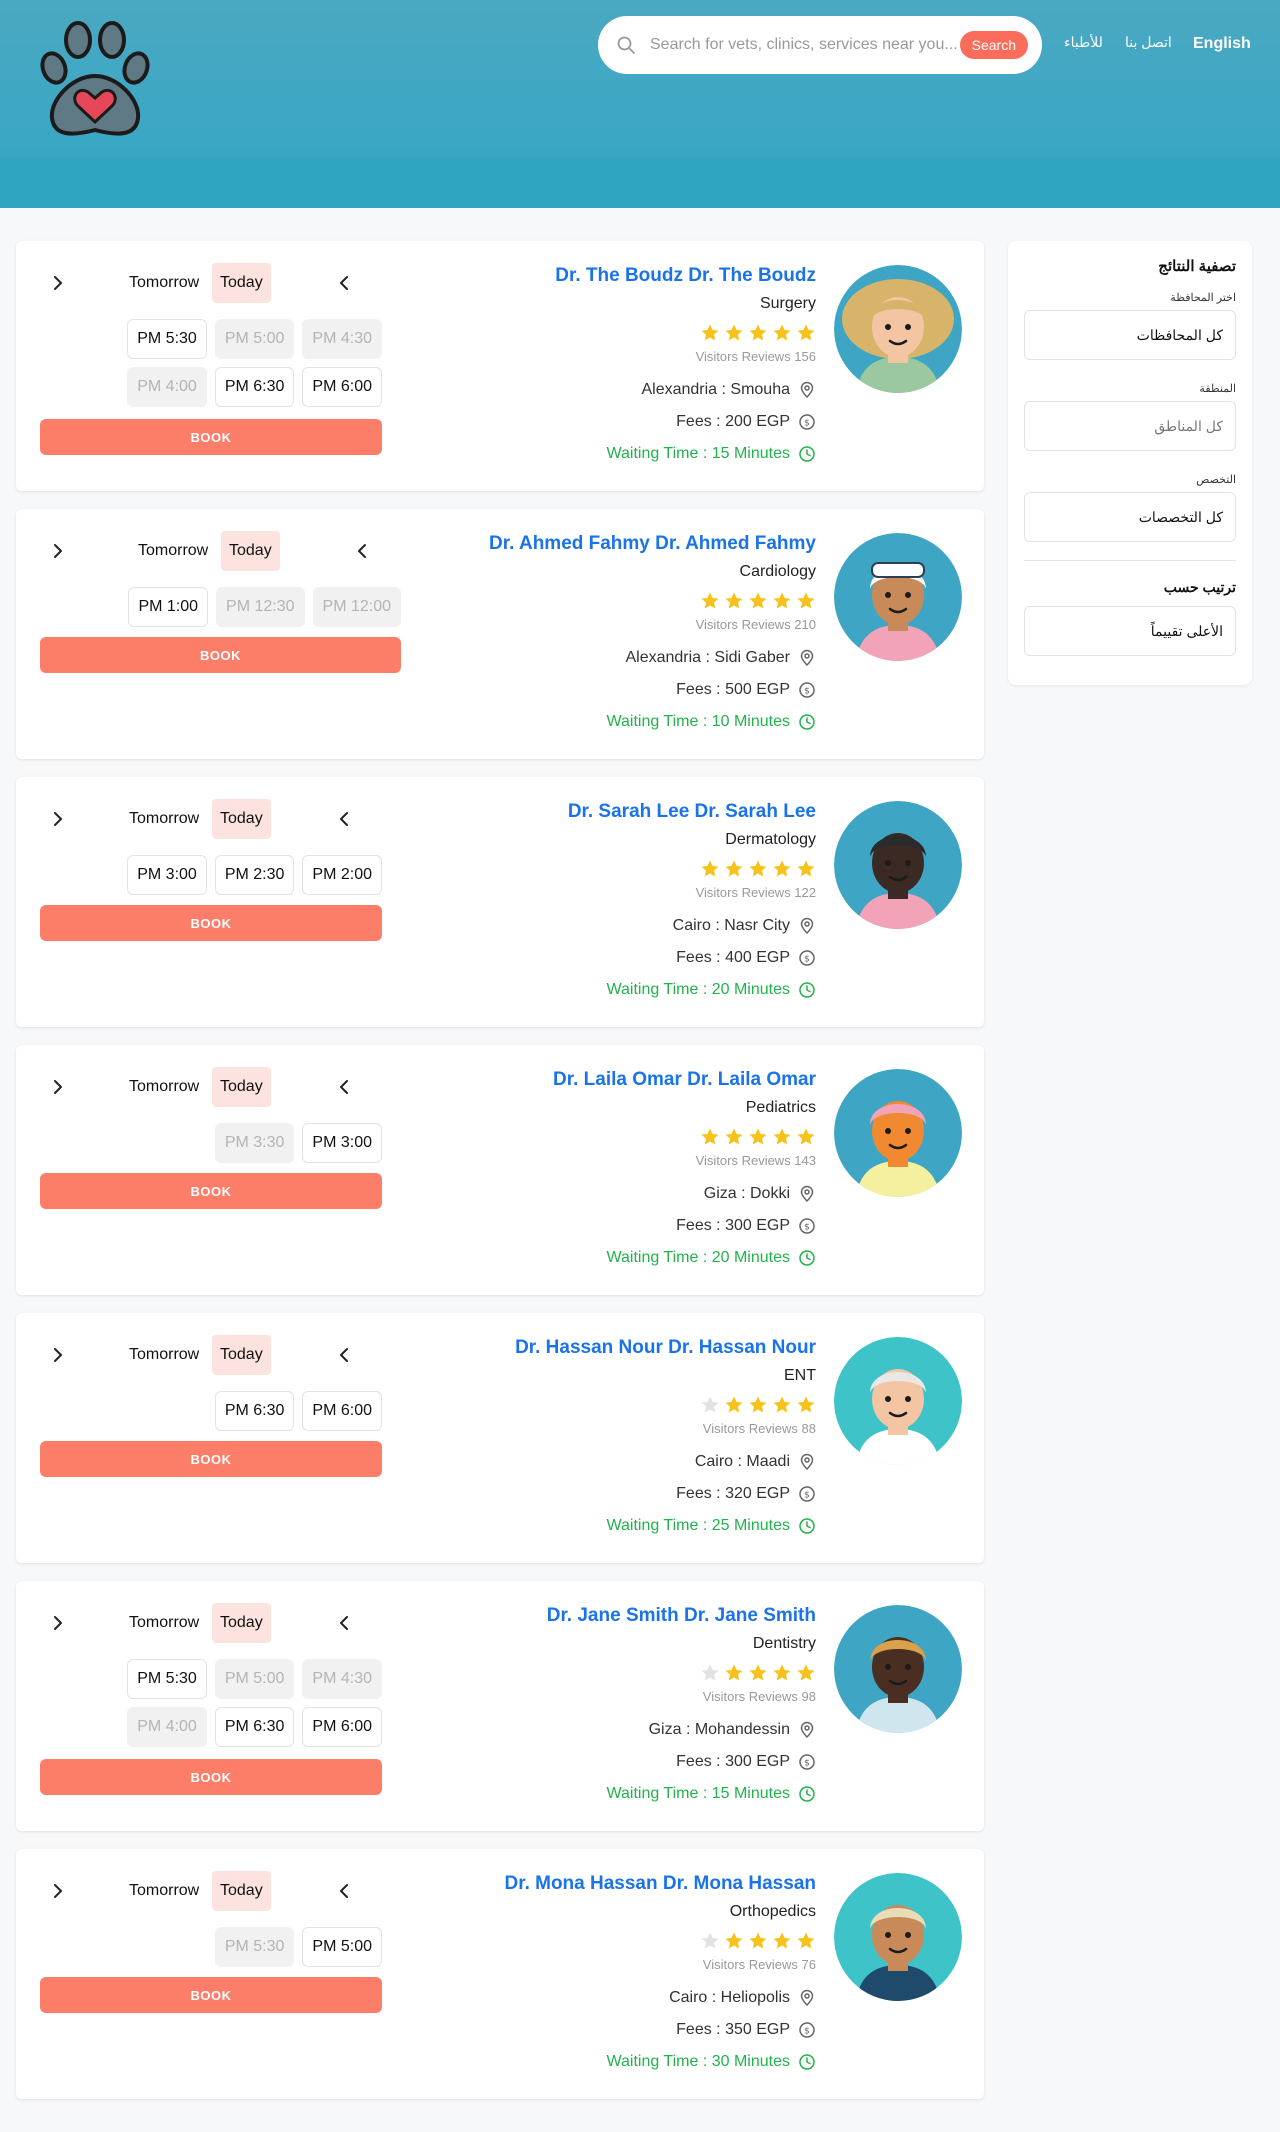  What do you see at coordinates (1130, 335) in the screenshot?
I see `governorate-select: كل المحافظات` at bounding box center [1130, 335].